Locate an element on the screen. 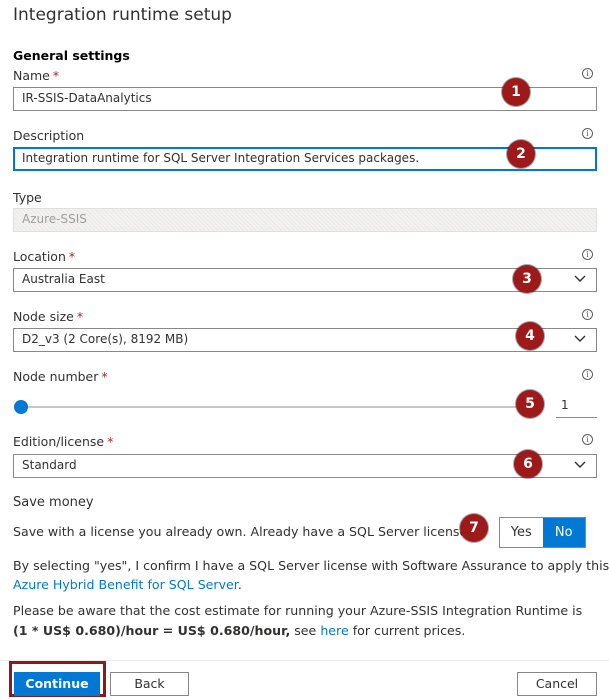 The image size is (609, 700). cost-suffix: for current prices. is located at coordinates (407, 630).